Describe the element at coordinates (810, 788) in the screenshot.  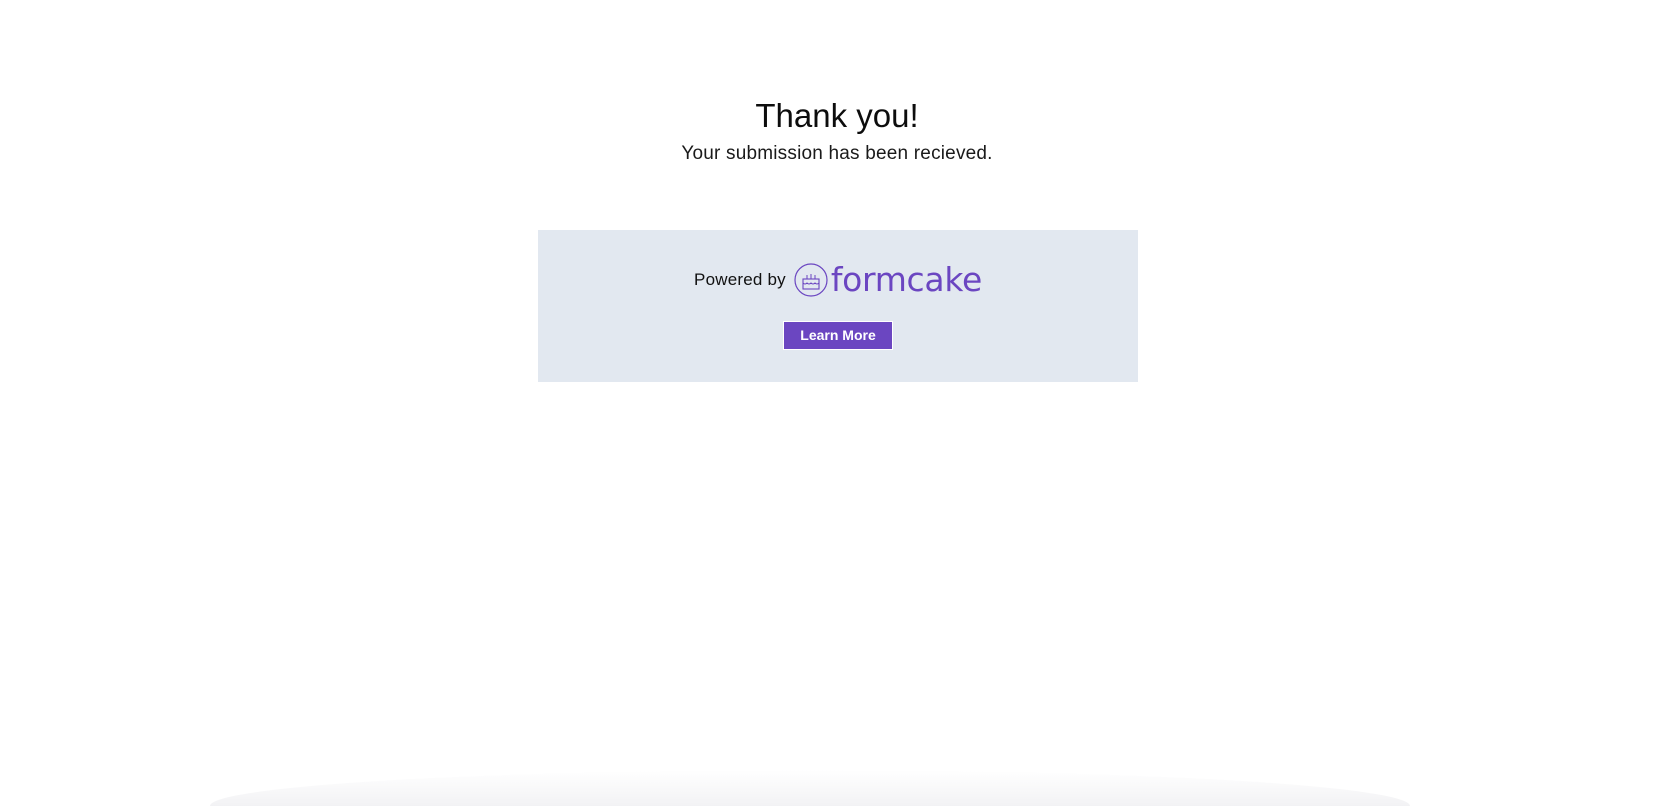
I see `bottom-shadow` at that location.